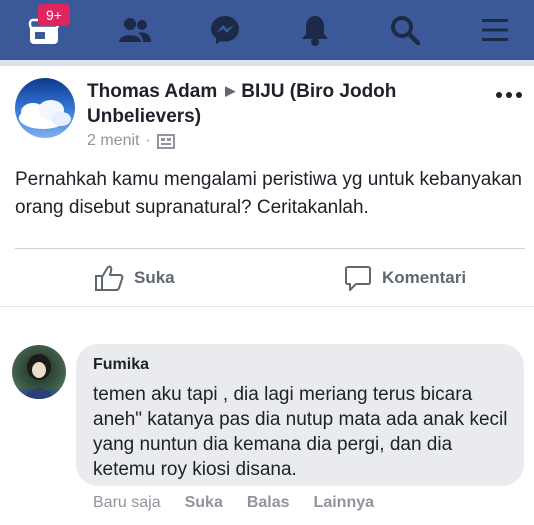 This screenshot has width=534, height=525. Describe the element at coordinates (135, 30) in the screenshot. I see `friends-icon` at that location.